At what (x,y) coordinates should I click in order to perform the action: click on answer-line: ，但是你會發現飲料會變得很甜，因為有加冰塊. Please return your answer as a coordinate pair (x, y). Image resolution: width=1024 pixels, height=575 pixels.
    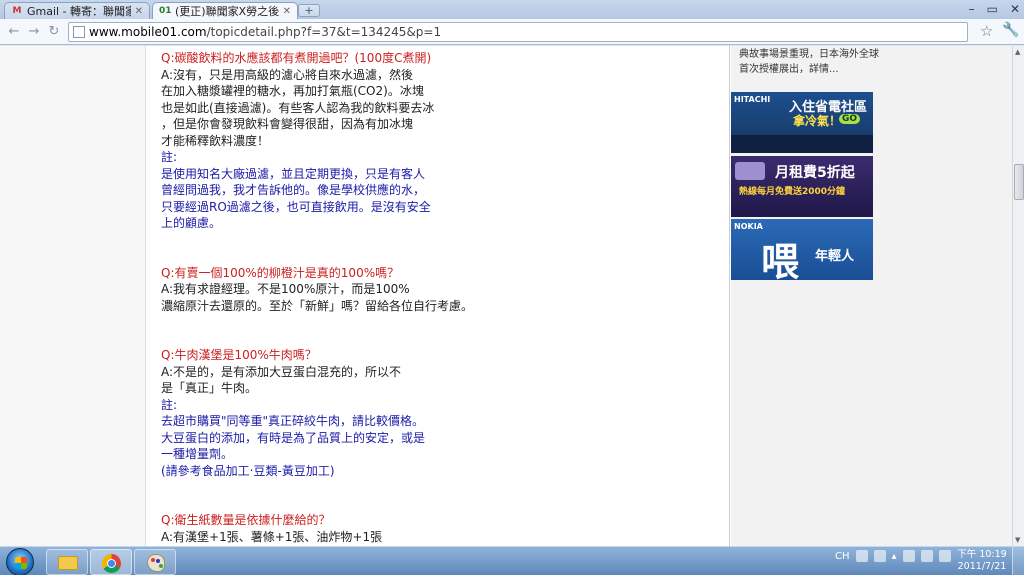
    Looking at the image, I should click on (287, 124).